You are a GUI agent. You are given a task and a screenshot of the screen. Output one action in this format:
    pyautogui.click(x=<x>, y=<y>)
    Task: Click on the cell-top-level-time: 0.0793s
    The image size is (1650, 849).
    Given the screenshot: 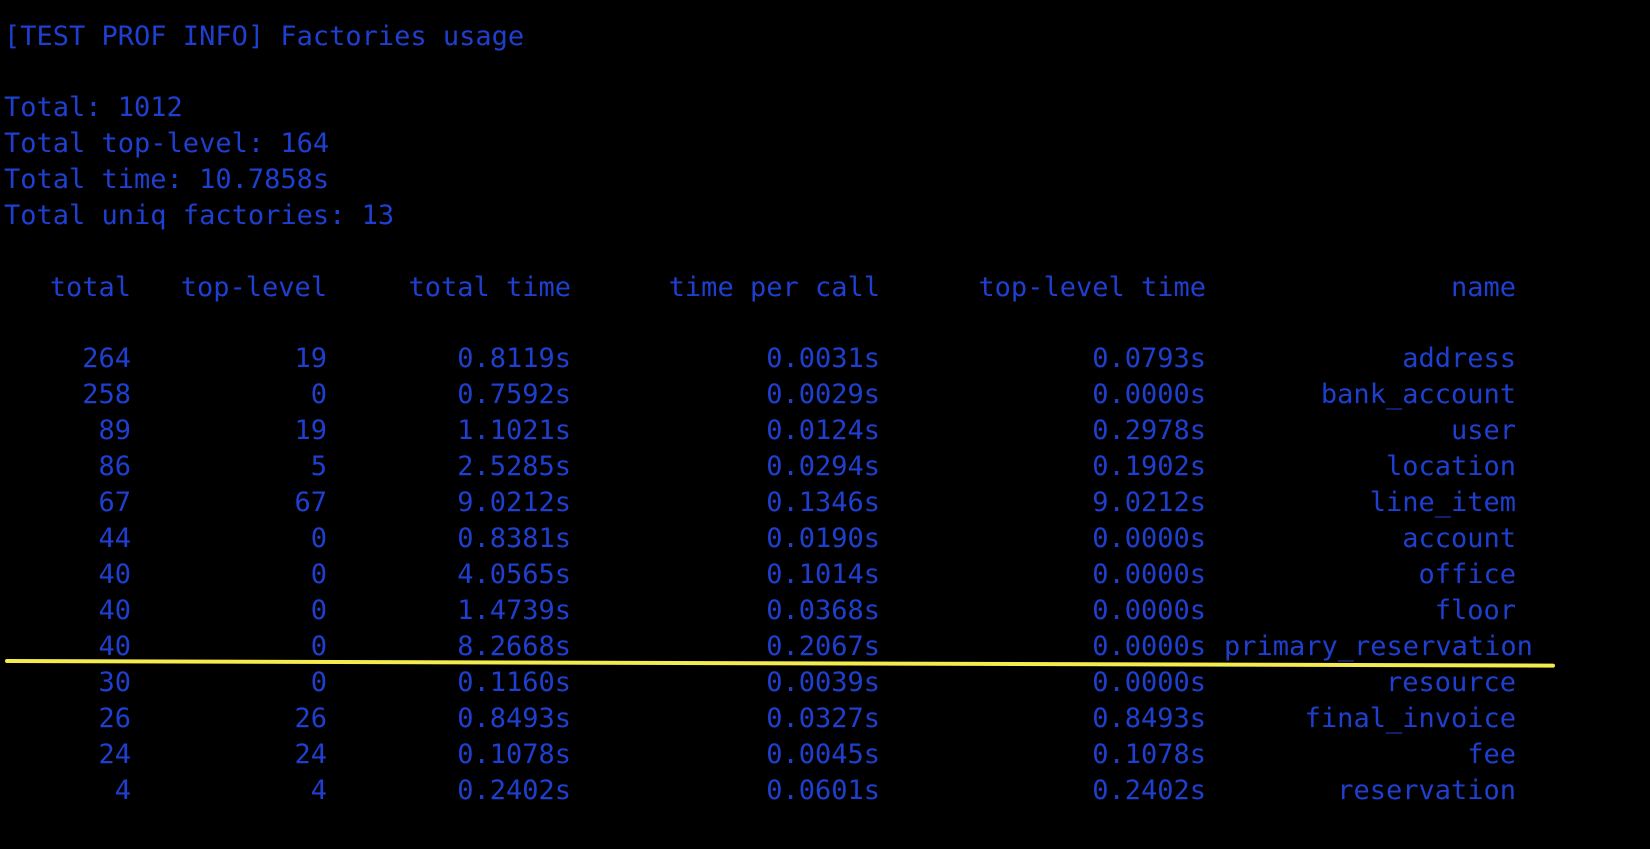 What is the action you would take?
    pyautogui.click(x=1149, y=358)
    